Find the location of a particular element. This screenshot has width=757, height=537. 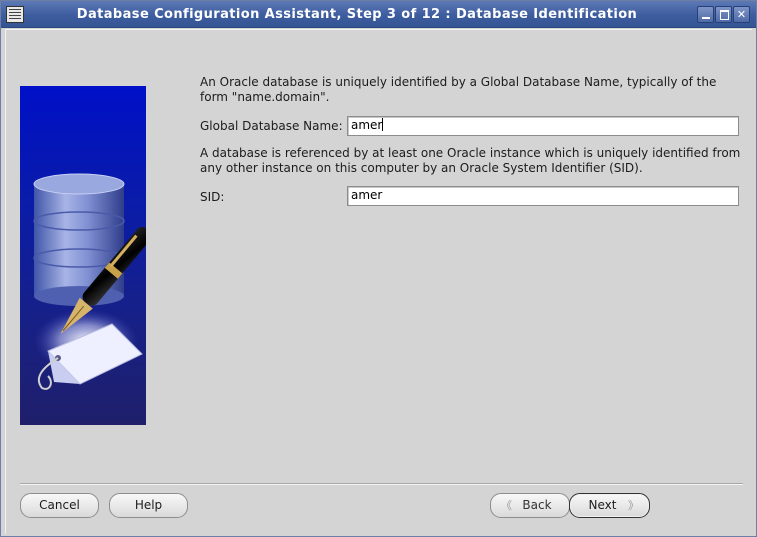

global-db-name-input: amer is located at coordinates (543, 126).